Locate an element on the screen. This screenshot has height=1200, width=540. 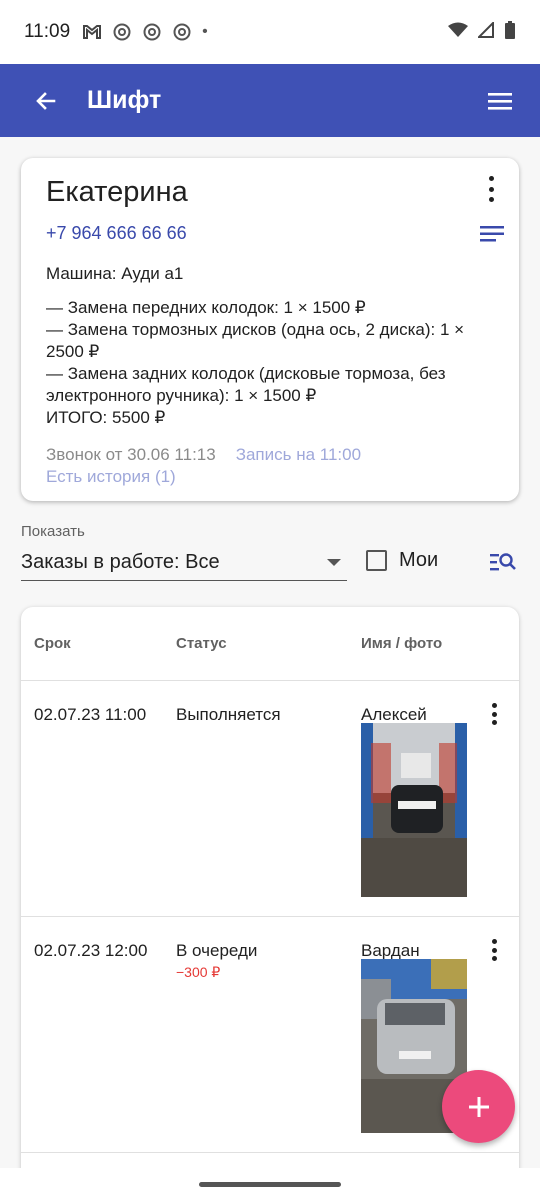
row-status: В очереди is located at coordinates (217, 950).